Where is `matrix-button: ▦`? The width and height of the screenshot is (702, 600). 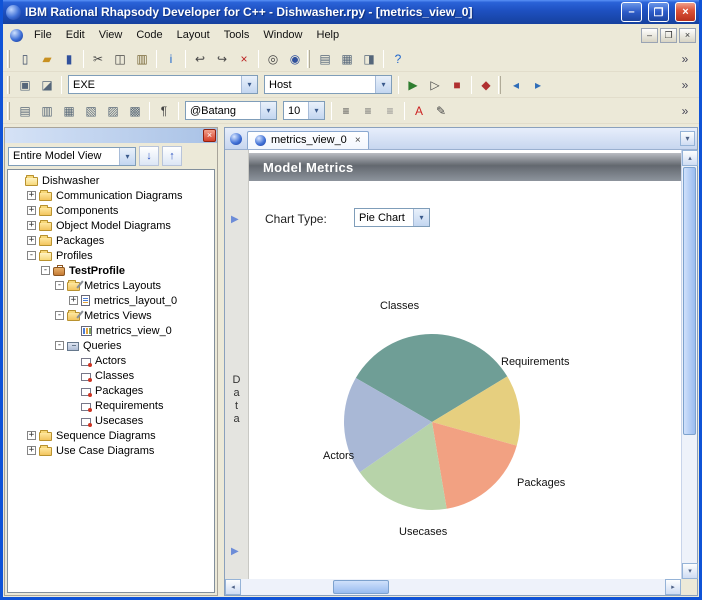 matrix-button: ▦ is located at coordinates (347, 59).